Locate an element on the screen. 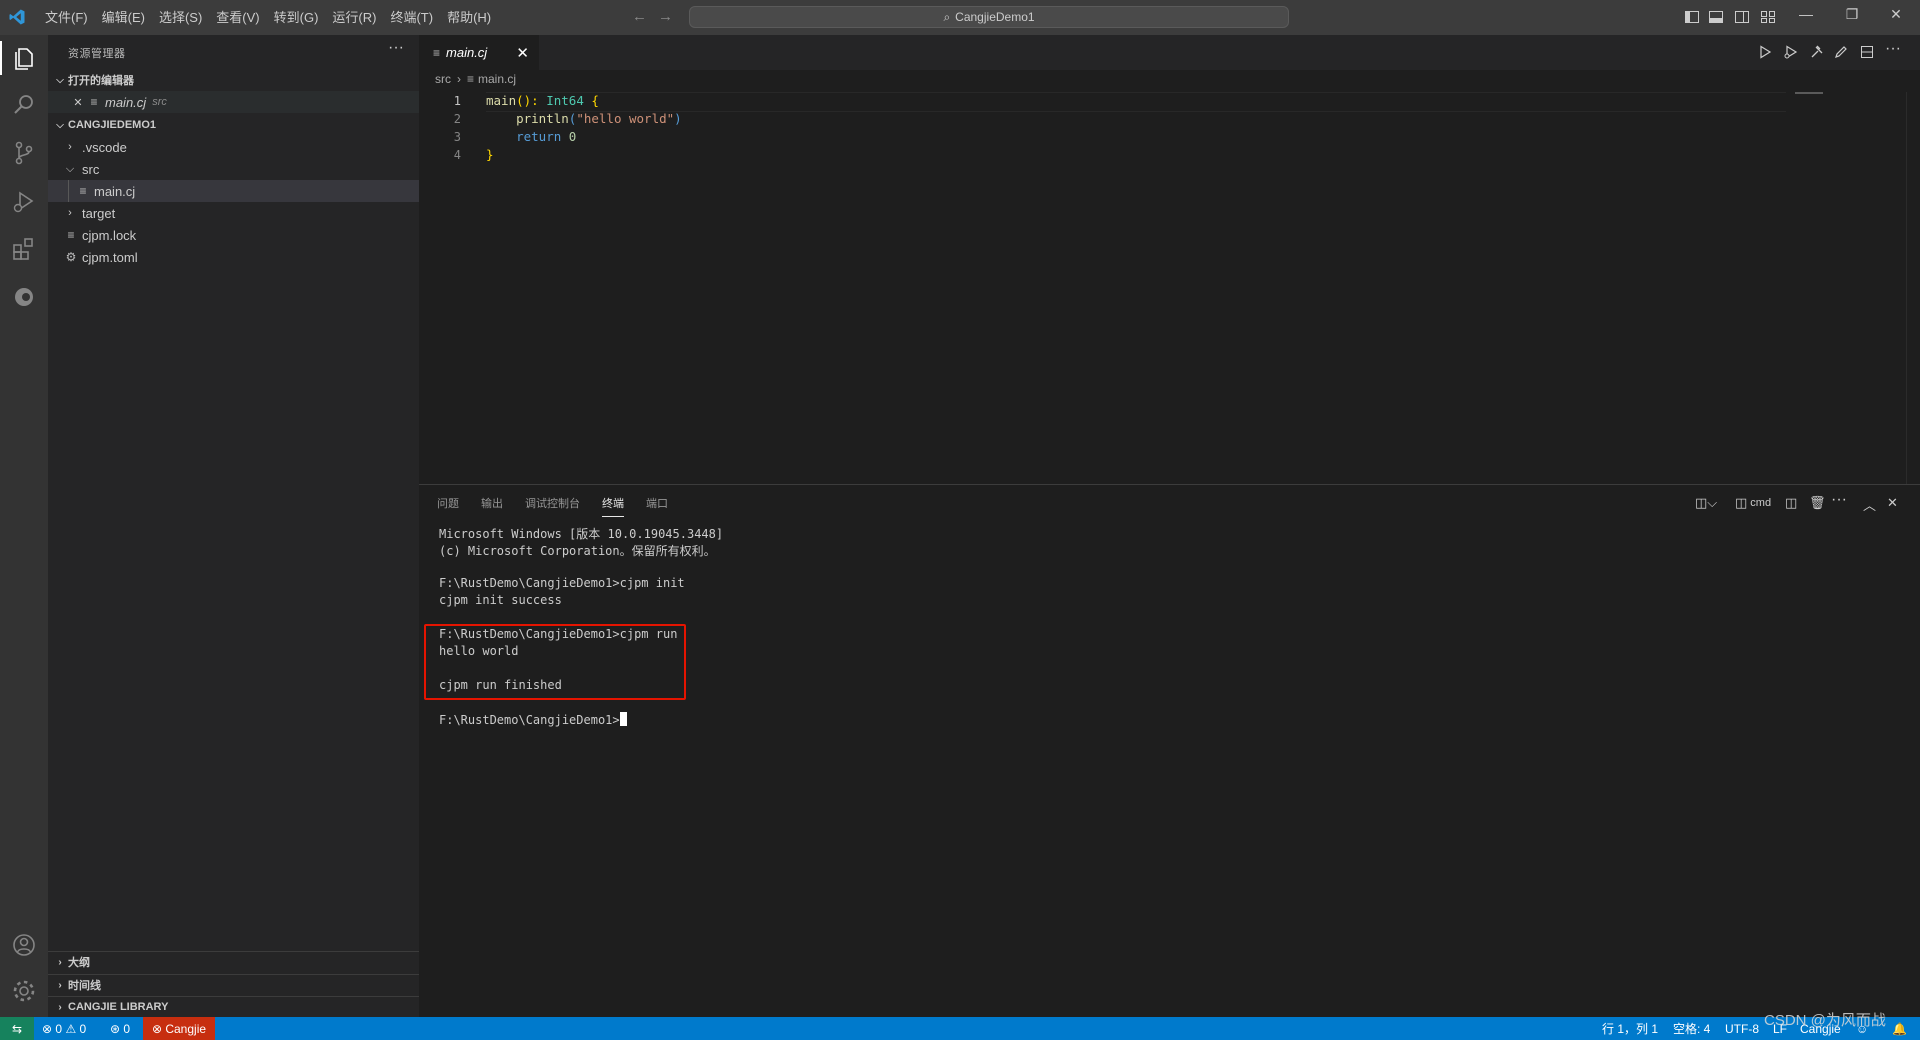 The width and height of the screenshot is (1920, 1040). tab-output: 输出 is located at coordinates (492, 506).